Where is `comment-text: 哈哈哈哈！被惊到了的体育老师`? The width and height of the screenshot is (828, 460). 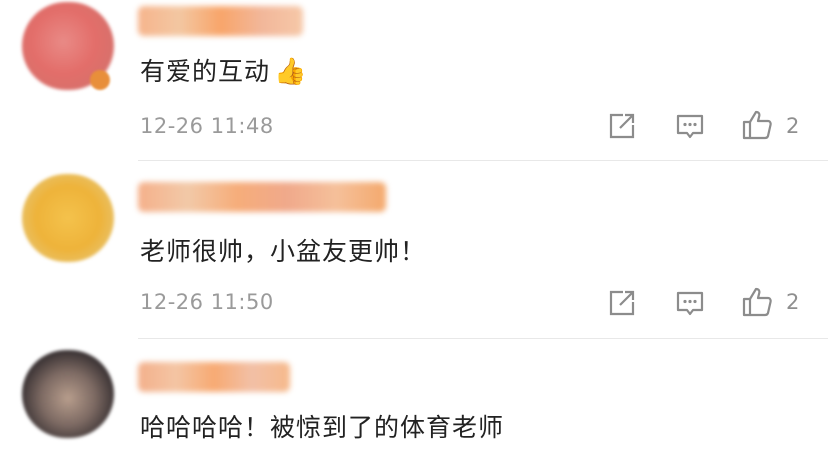
comment-text: 哈哈哈哈！被惊到了的体育老师 is located at coordinates (322, 427).